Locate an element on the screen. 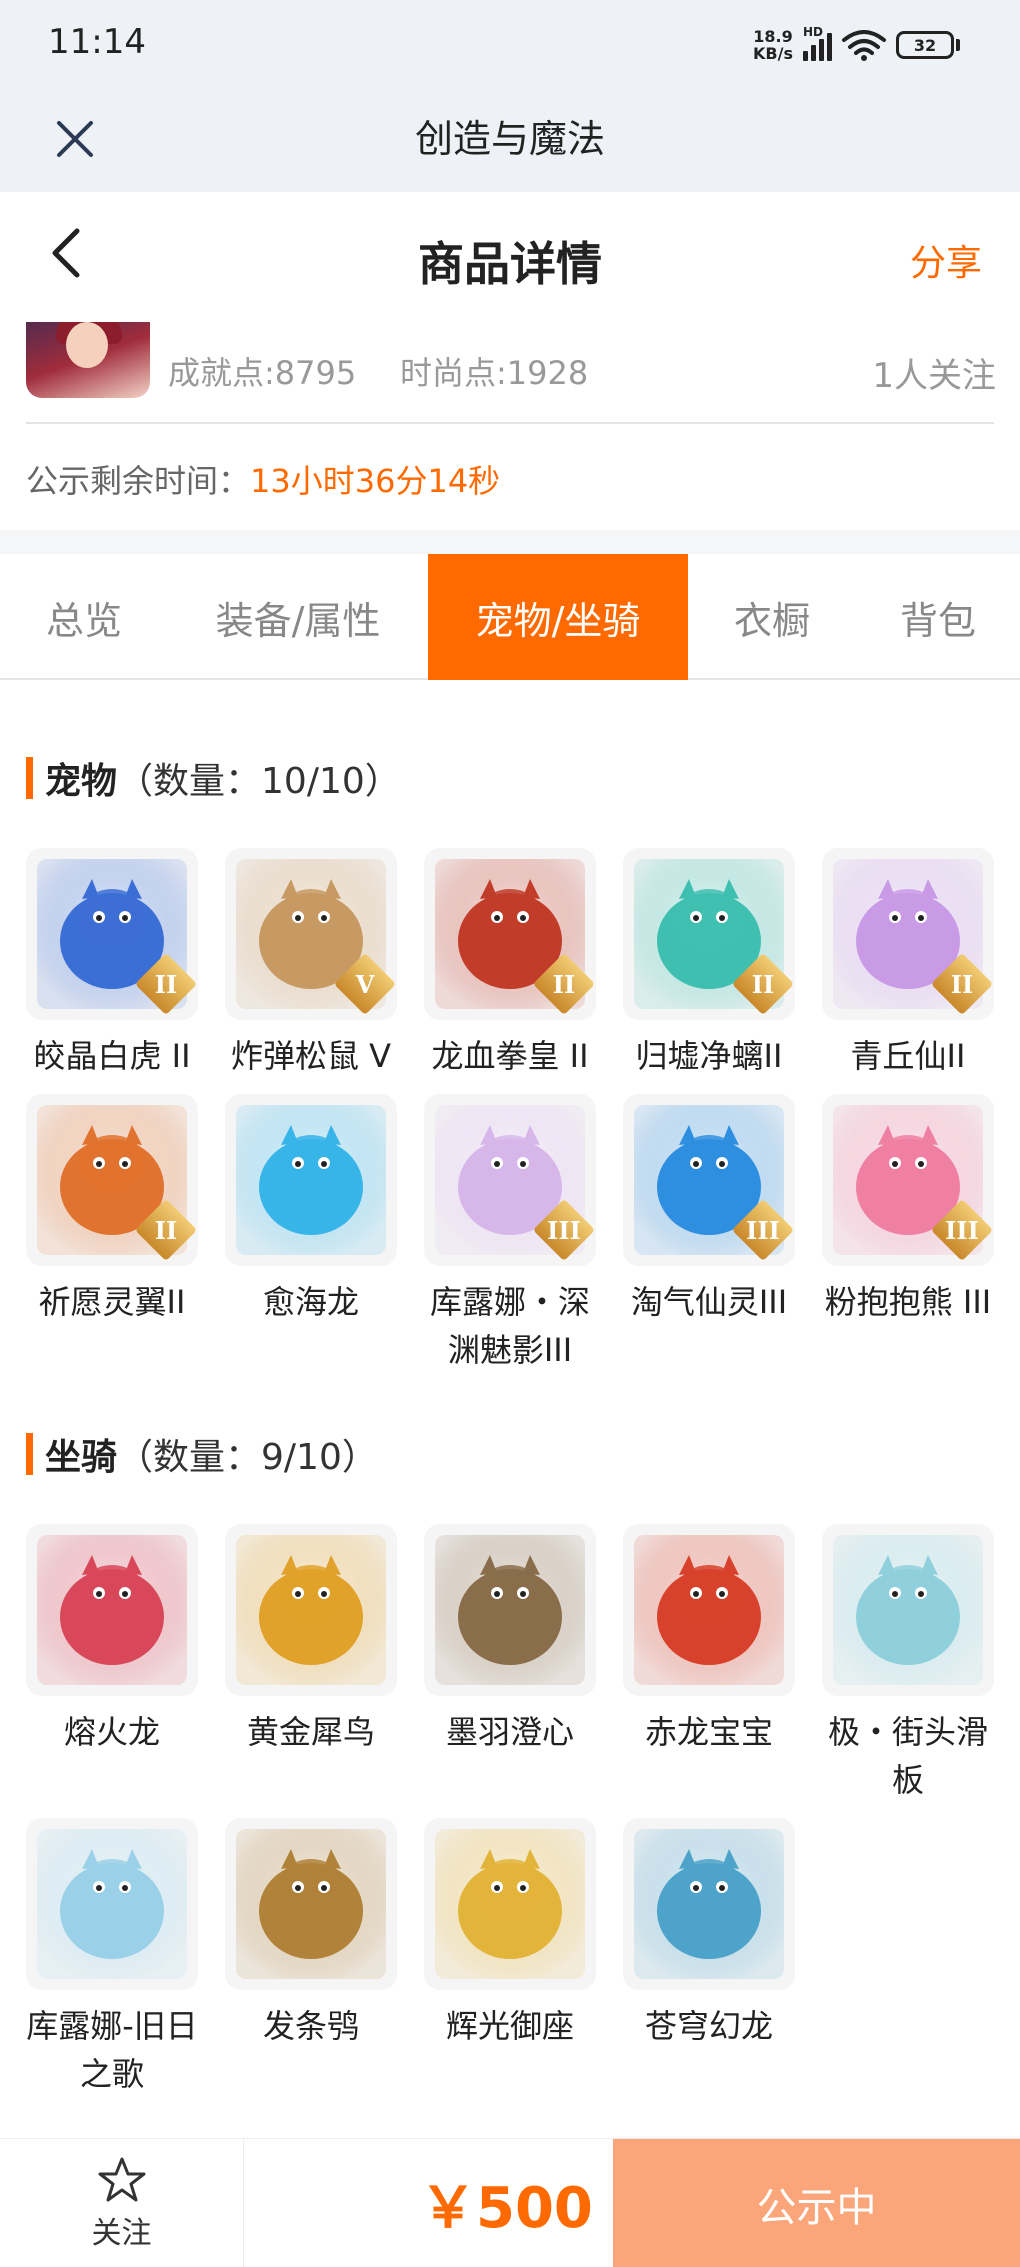  pet-item: II 归墟净螭II is located at coordinates (709, 964).